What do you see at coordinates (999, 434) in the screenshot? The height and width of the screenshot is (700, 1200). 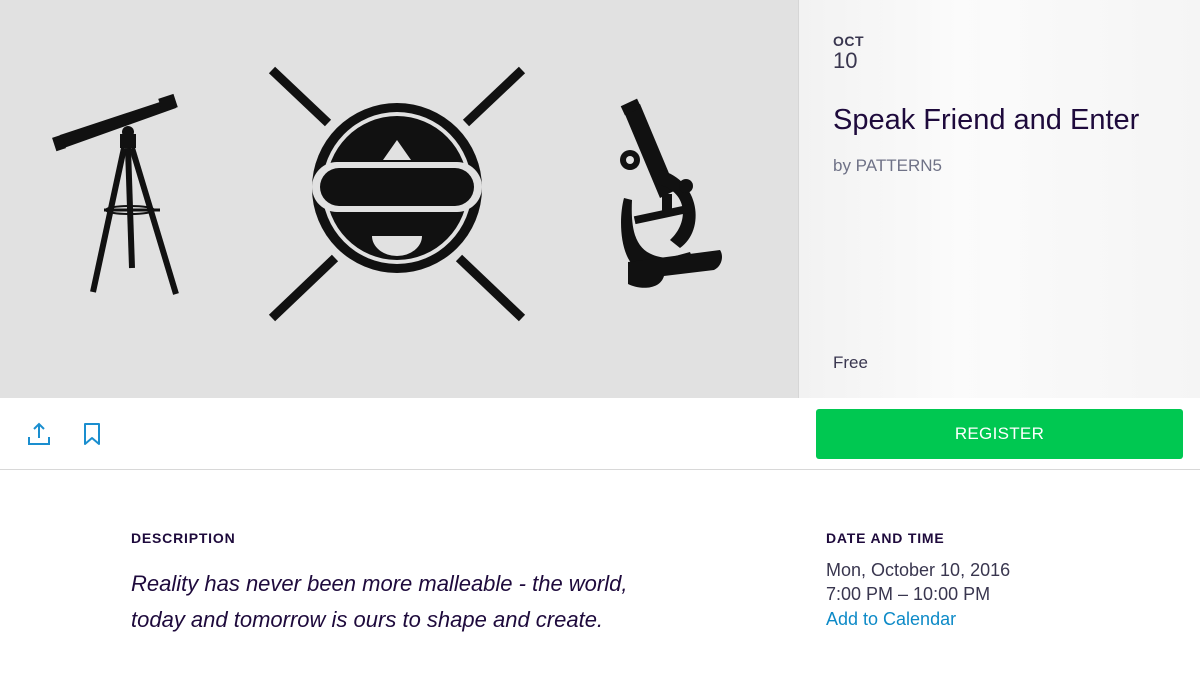 I see `register-button: REGISTER` at bounding box center [999, 434].